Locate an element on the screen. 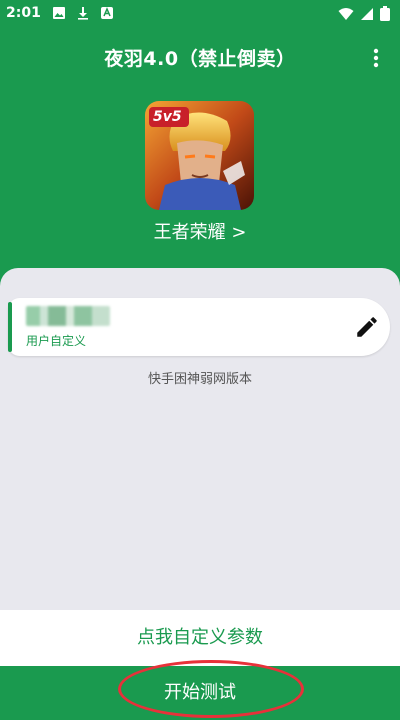 The width and height of the screenshot is (400, 720). wifi-icon is located at coordinates (346, 13).